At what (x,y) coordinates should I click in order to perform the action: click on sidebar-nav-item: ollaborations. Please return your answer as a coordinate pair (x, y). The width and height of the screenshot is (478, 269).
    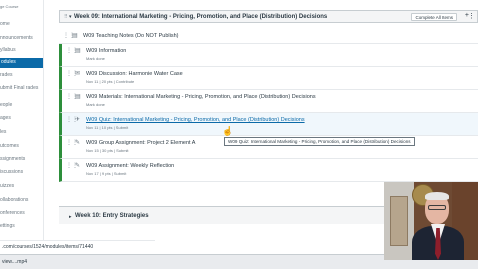
    Looking at the image, I should click on (21, 201).